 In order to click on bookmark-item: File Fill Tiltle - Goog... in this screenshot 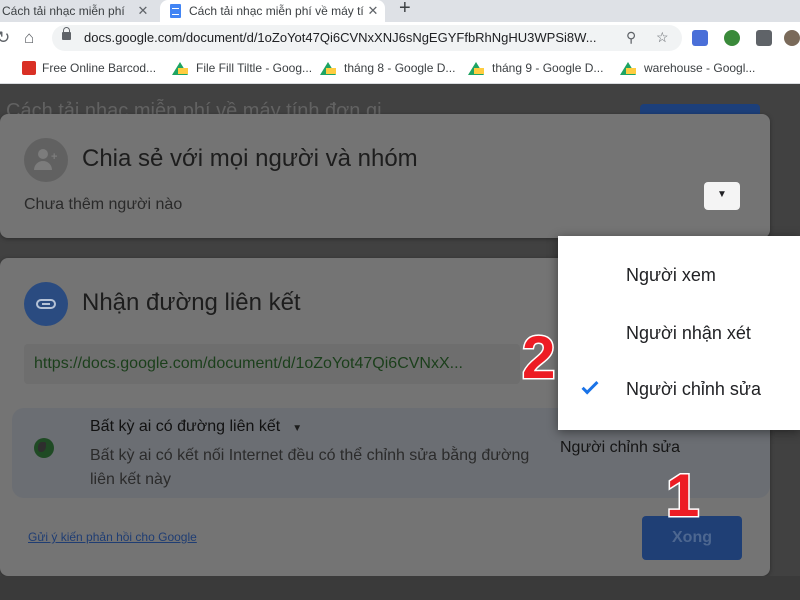, I will do `click(242, 68)`.